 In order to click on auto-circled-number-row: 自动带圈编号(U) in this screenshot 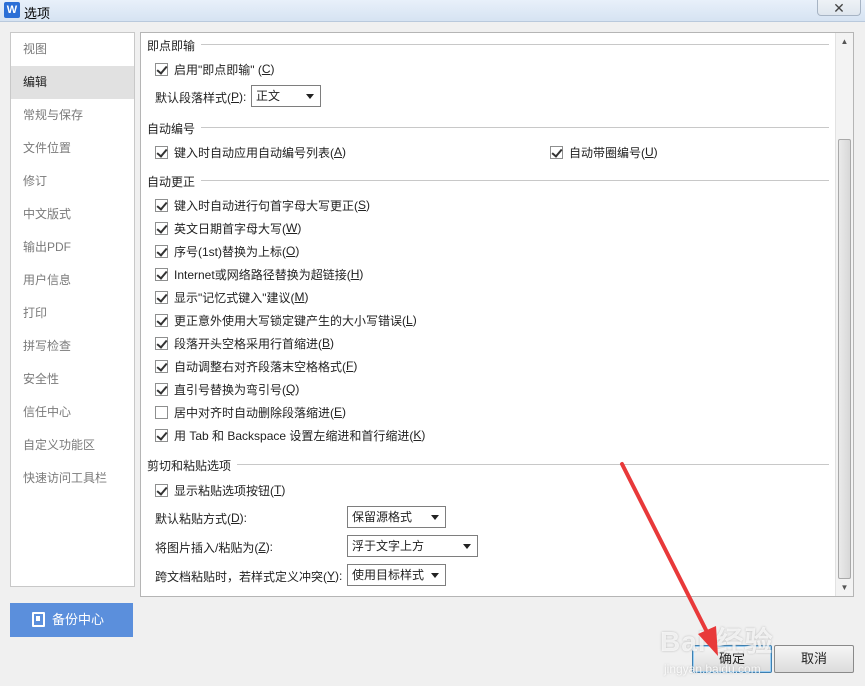, I will do `click(604, 152)`.